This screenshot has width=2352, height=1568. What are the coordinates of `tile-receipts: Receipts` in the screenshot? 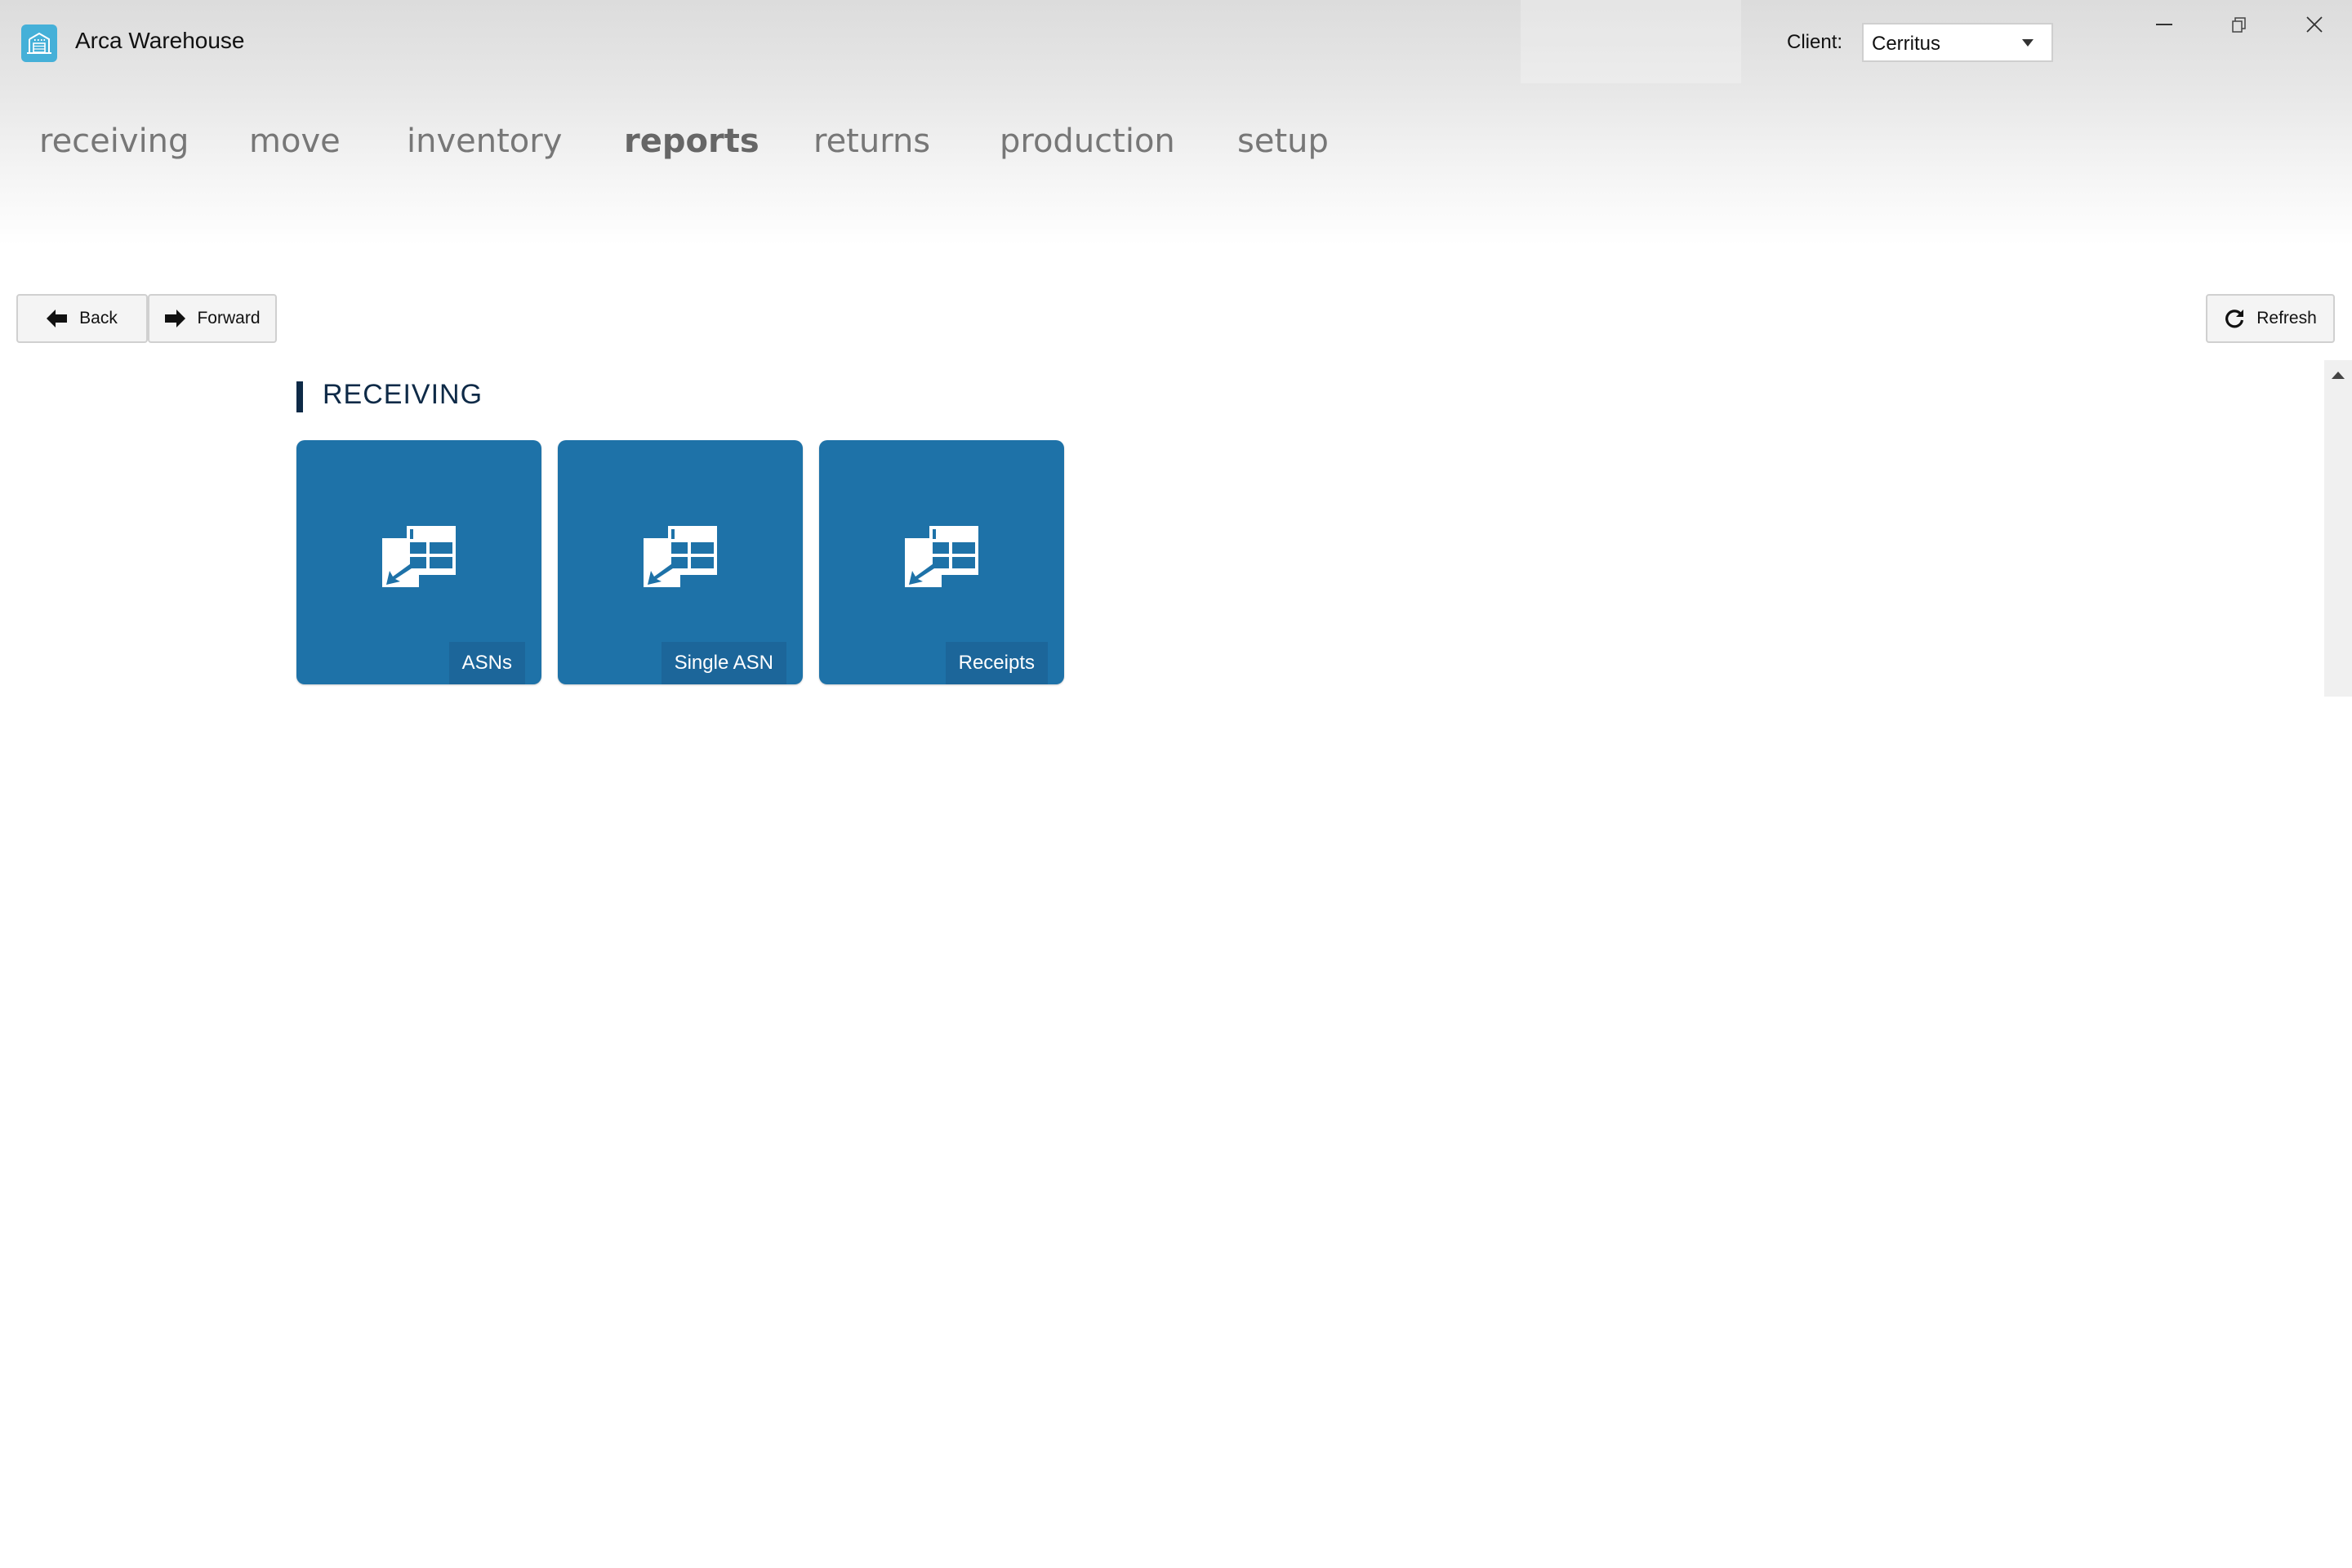 It's located at (941, 562).